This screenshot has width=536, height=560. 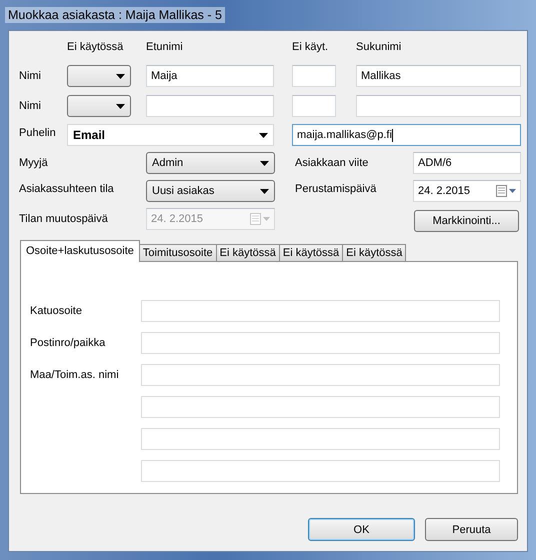 What do you see at coordinates (80, 251) in the screenshot?
I see `tab: Osoite+laskutusosoite` at bounding box center [80, 251].